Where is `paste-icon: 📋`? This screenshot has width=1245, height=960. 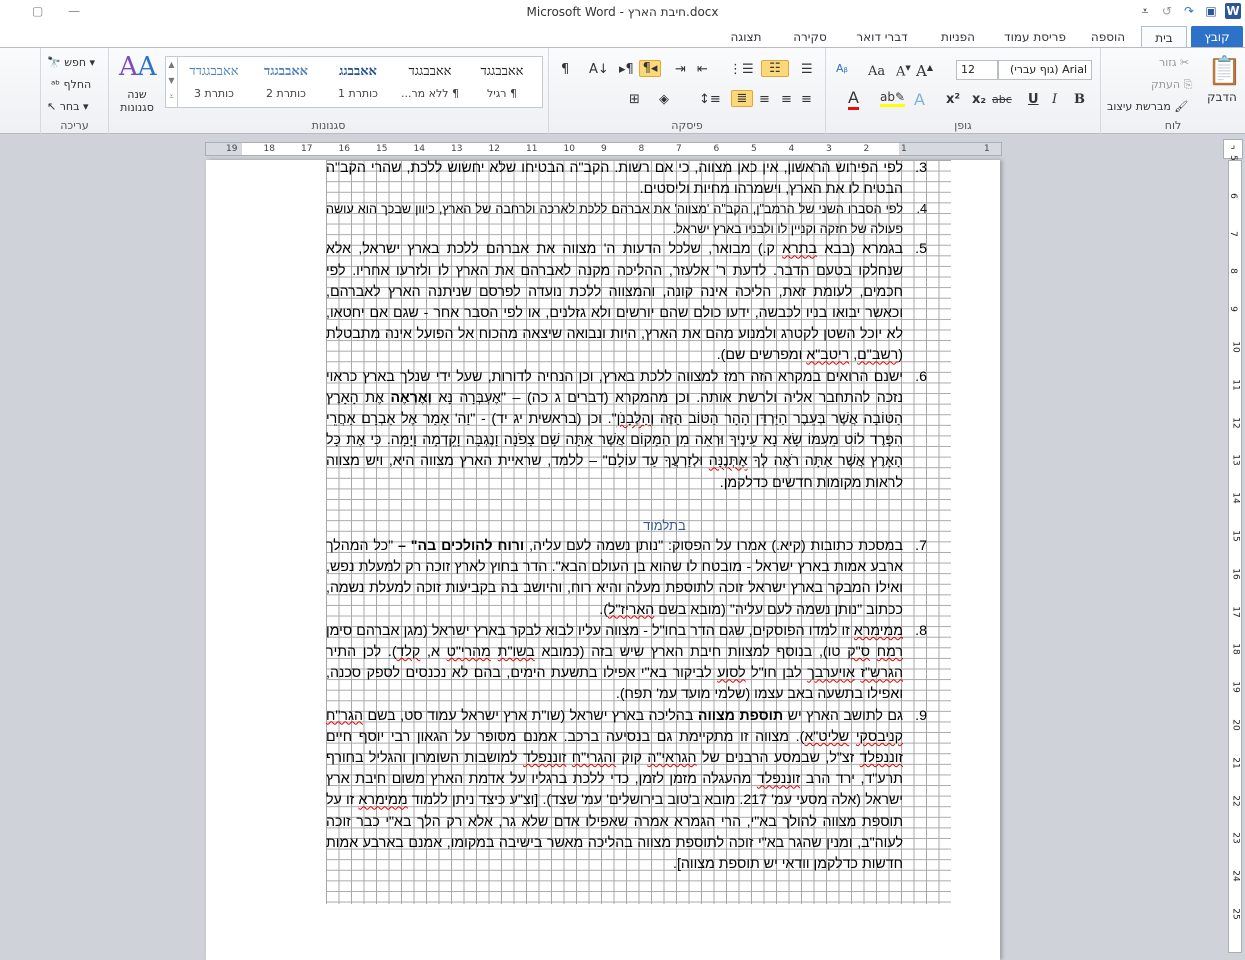 paste-icon: 📋 is located at coordinates (1224, 70).